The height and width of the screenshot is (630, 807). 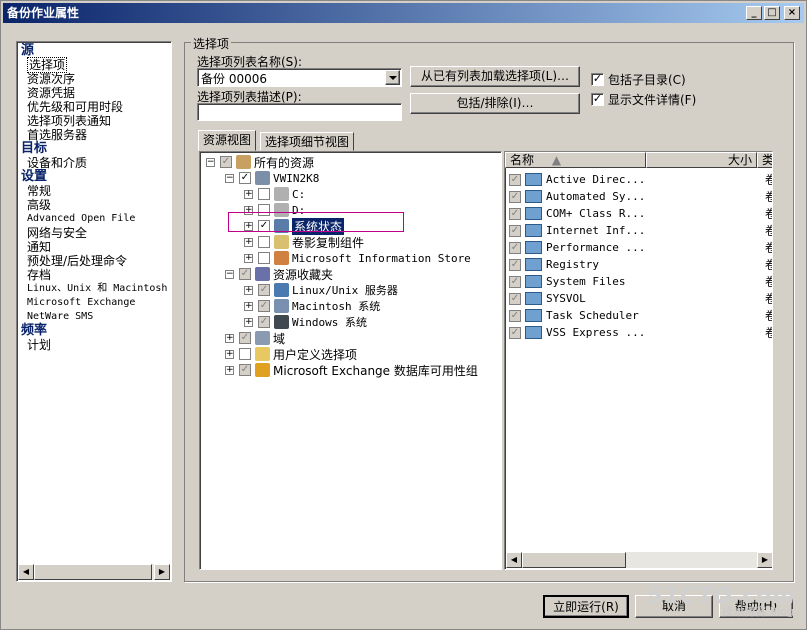 What do you see at coordinates (227, 140) in the screenshot?
I see `tab-resource-view: 资源视图` at bounding box center [227, 140].